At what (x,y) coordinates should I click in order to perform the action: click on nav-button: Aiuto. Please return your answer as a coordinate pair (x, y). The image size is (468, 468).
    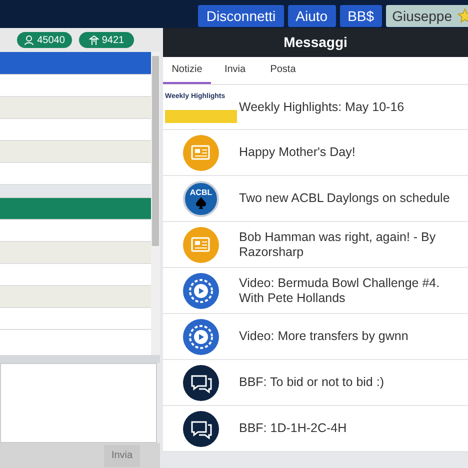
    Looking at the image, I should click on (312, 15).